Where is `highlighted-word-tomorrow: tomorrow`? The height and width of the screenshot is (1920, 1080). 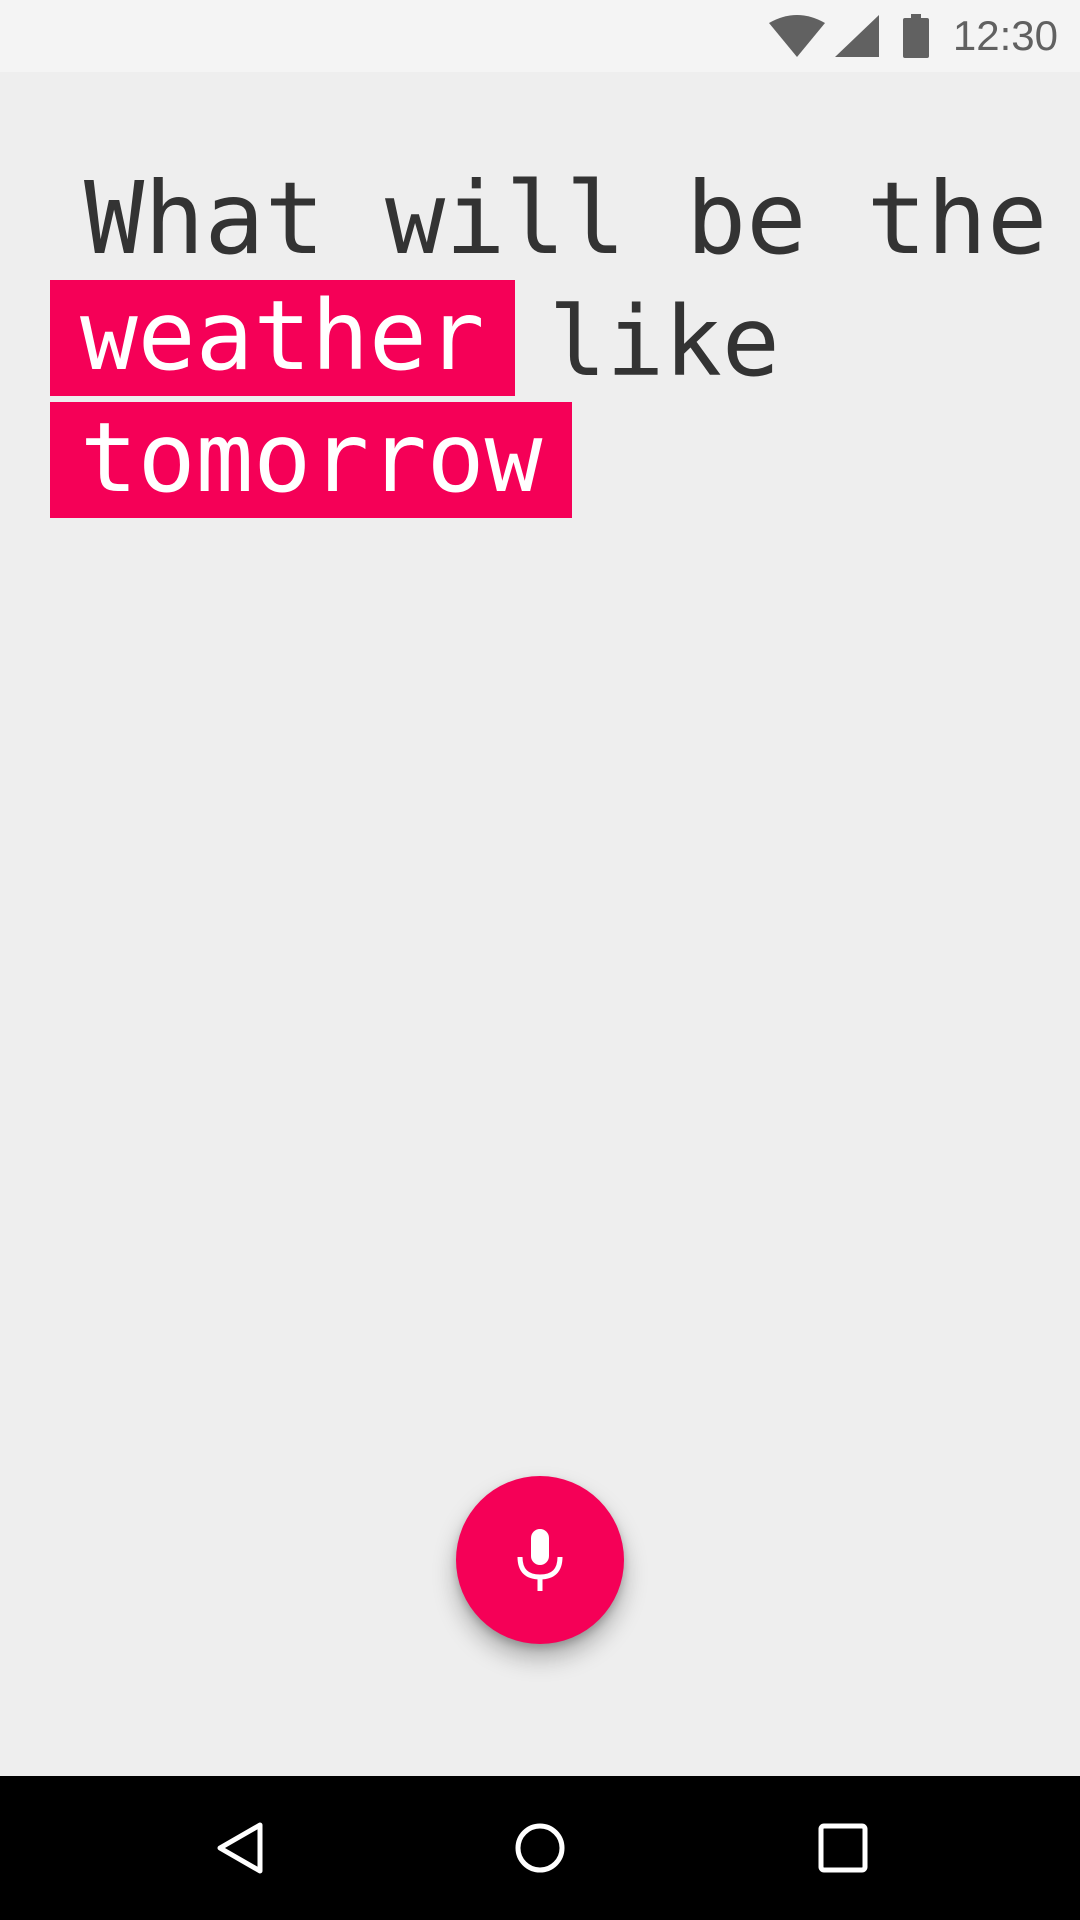
highlighted-word-tomorrow: tomorrow is located at coordinates (311, 460).